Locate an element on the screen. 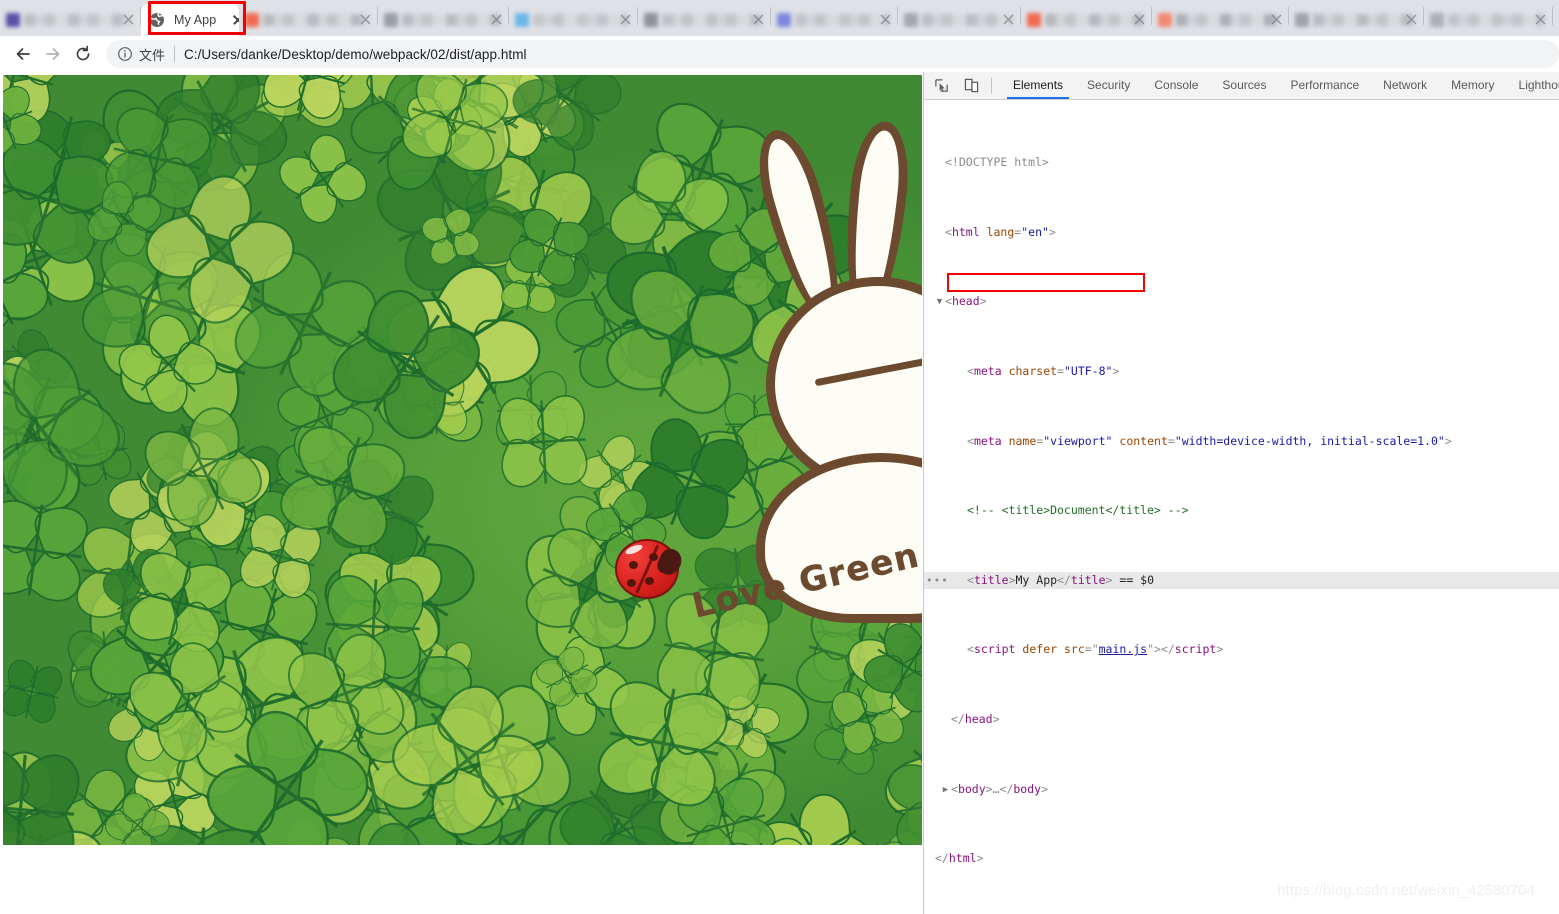 Image resolution: width=1559 pixels, height=914 pixels. tab-elements: Elements is located at coordinates (1038, 85).